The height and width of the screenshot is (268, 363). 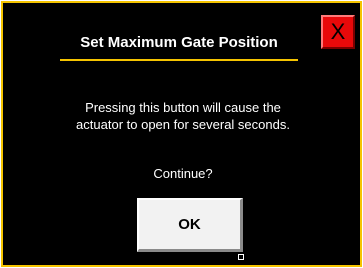 What do you see at coordinates (183, 124) in the screenshot?
I see `dialog-message-line-2: actuator to open for several seconds.` at bounding box center [183, 124].